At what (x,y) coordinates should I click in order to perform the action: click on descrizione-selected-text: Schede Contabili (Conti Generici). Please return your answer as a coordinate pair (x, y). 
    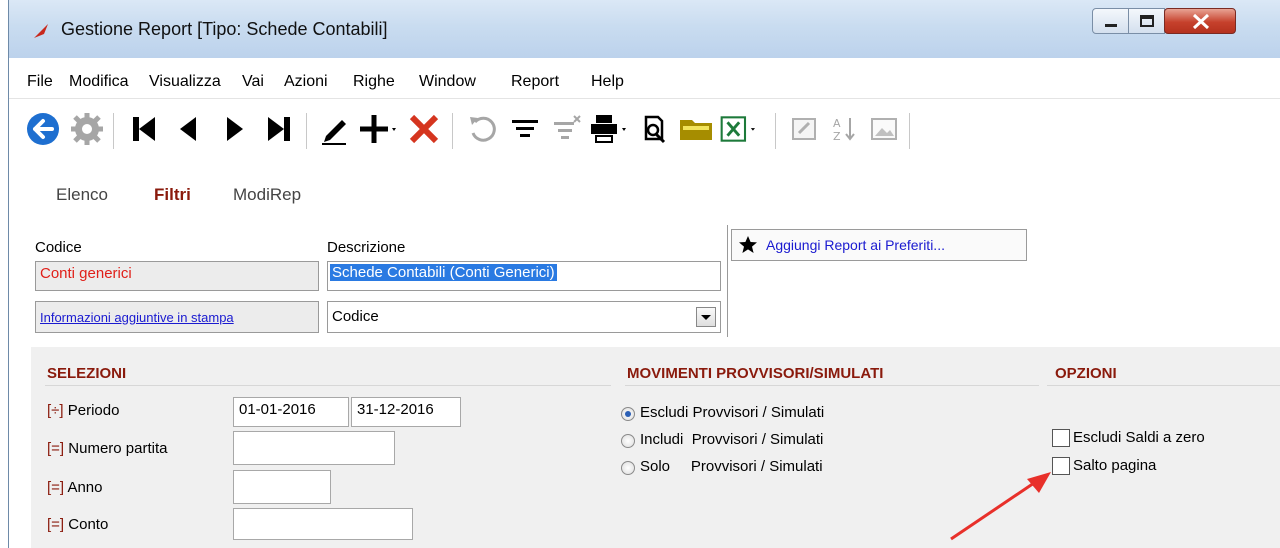
    Looking at the image, I should click on (443, 272).